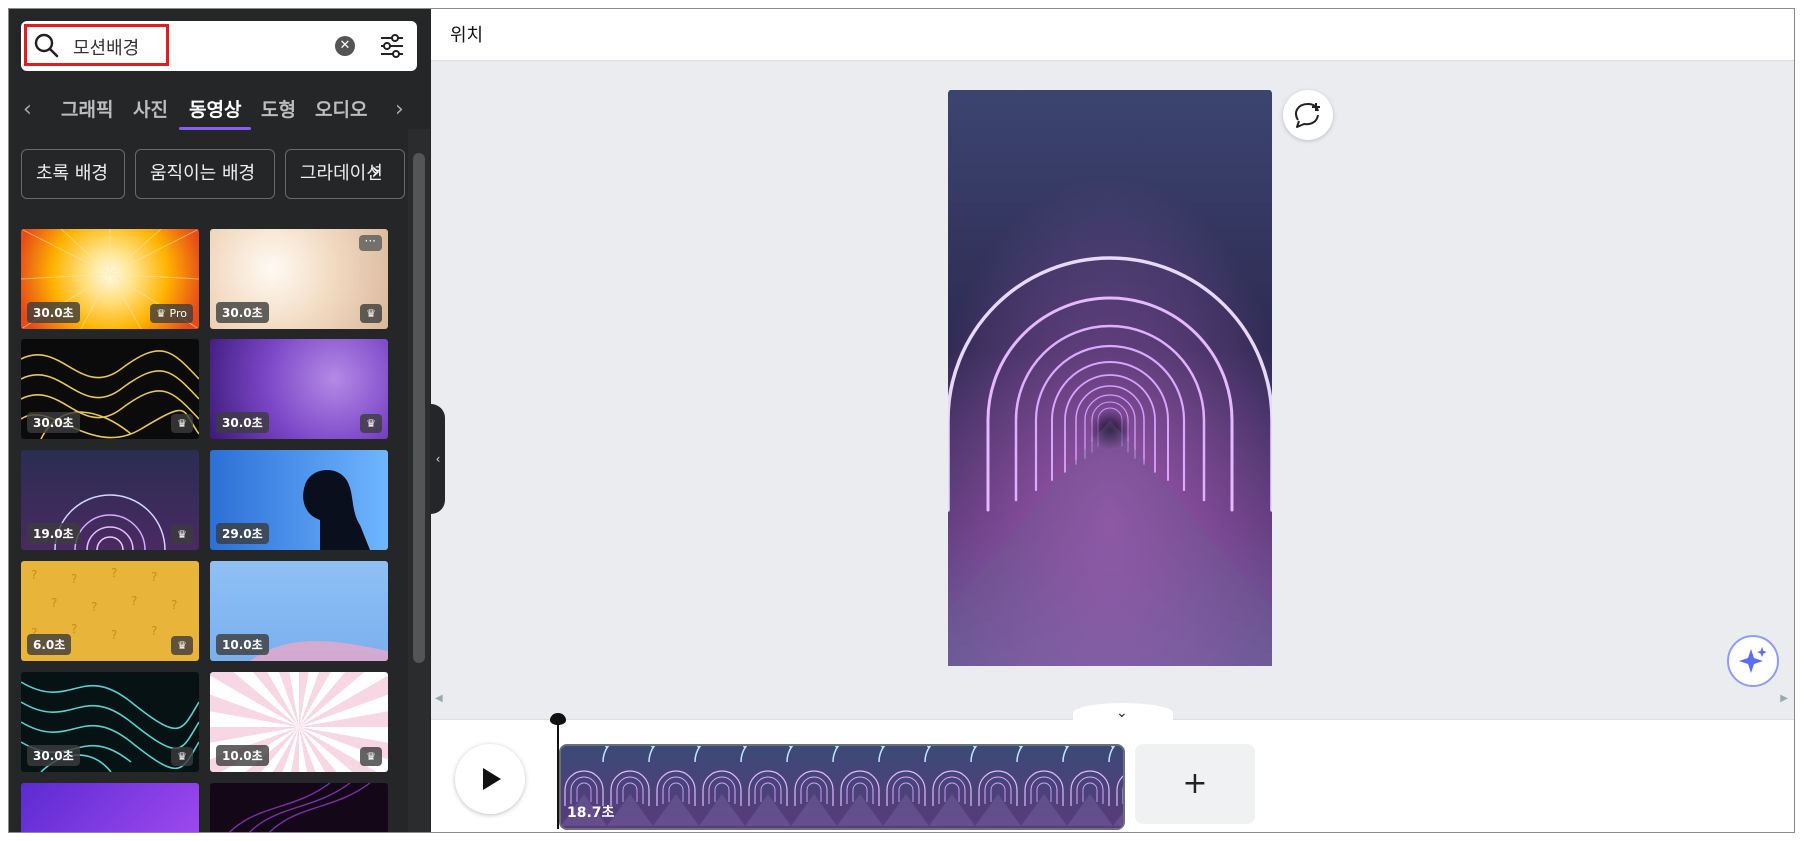 This screenshot has height=841, width=1803. What do you see at coordinates (299, 611) in the screenshot?
I see `video-thumbnail: 10.0초` at bounding box center [299, 611].